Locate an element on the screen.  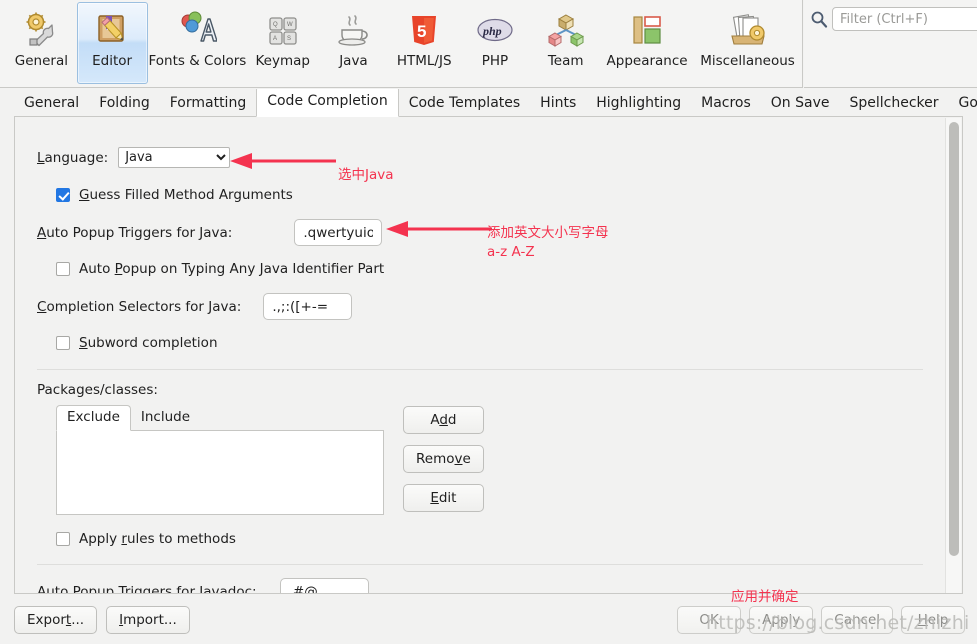
team-cubes-icon is located at coordinates (566, 30).